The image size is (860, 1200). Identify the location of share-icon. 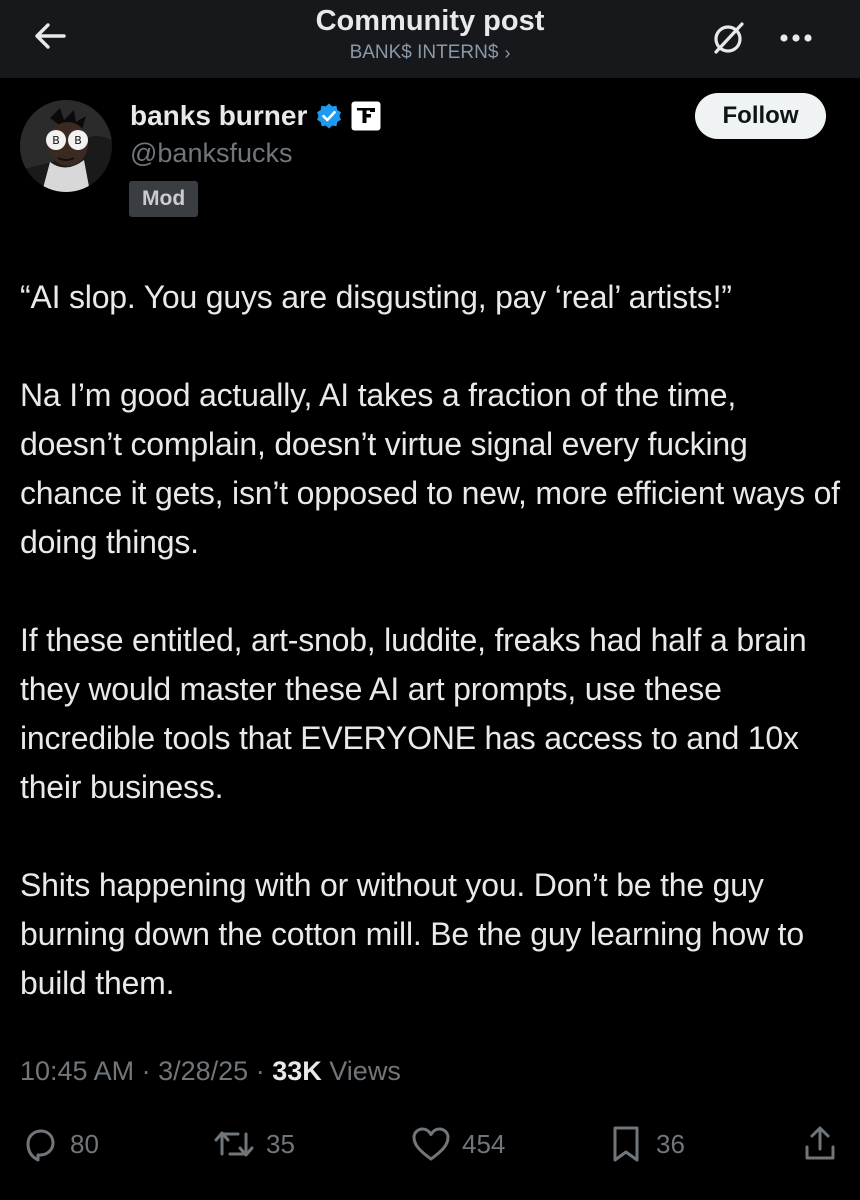
(820, 1143).